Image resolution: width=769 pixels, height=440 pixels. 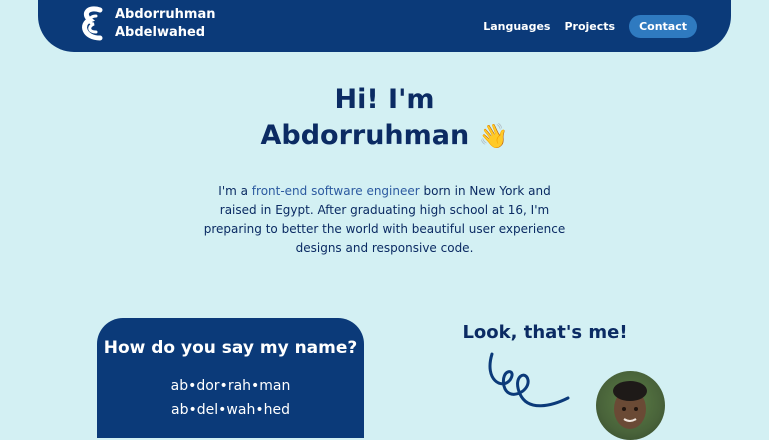 I want to click on logo-icon, so click(x=93, y=24).